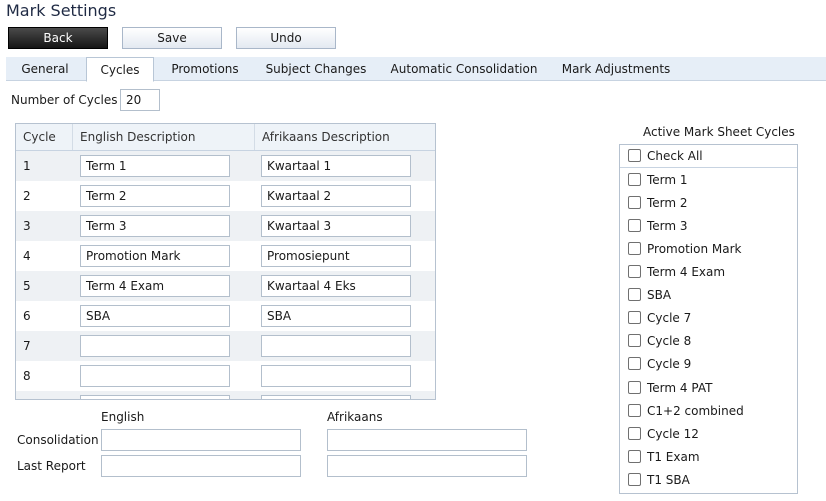 This screenshot has height=501, width=826. Describe the element at coordinates (27, 346) in the screenshot. I see `cycle-number: 7` at that location.